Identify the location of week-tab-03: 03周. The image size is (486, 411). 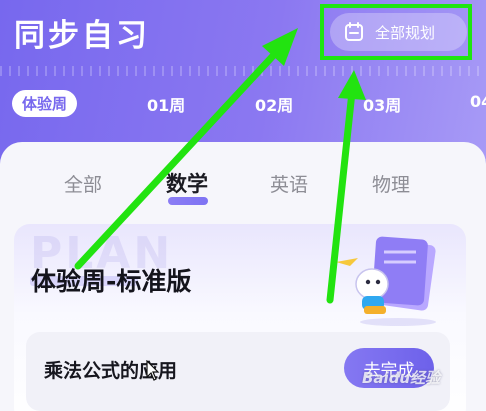
(382, 104).